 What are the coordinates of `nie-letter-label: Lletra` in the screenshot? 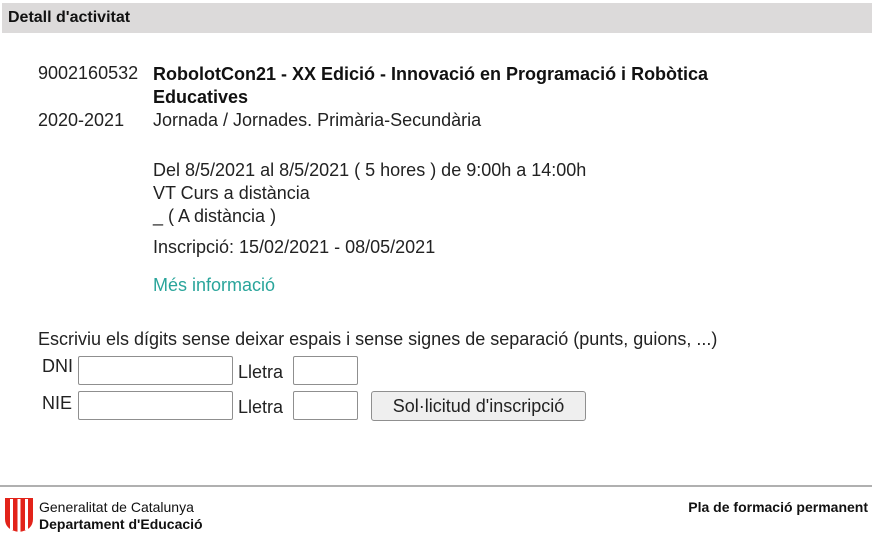 It's located at (261, 407).